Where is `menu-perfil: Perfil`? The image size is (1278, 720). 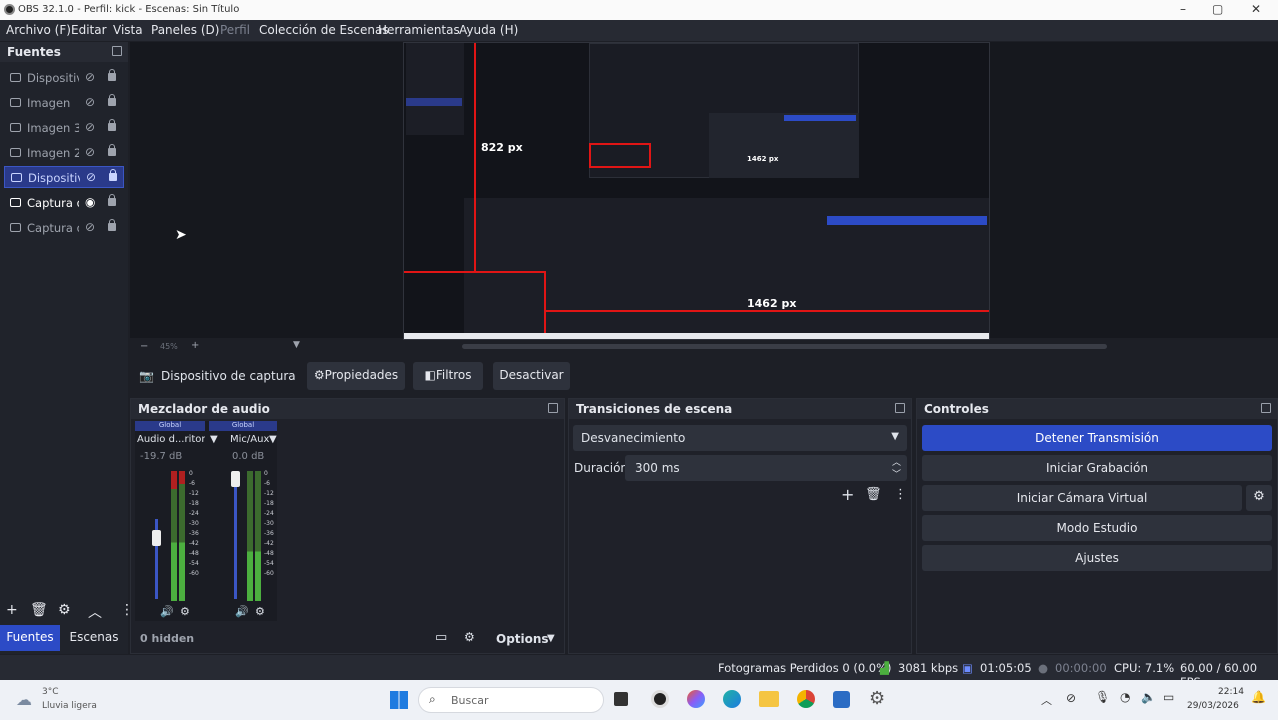
menu-perfil: Perfil is located at coordinates (235, 30).